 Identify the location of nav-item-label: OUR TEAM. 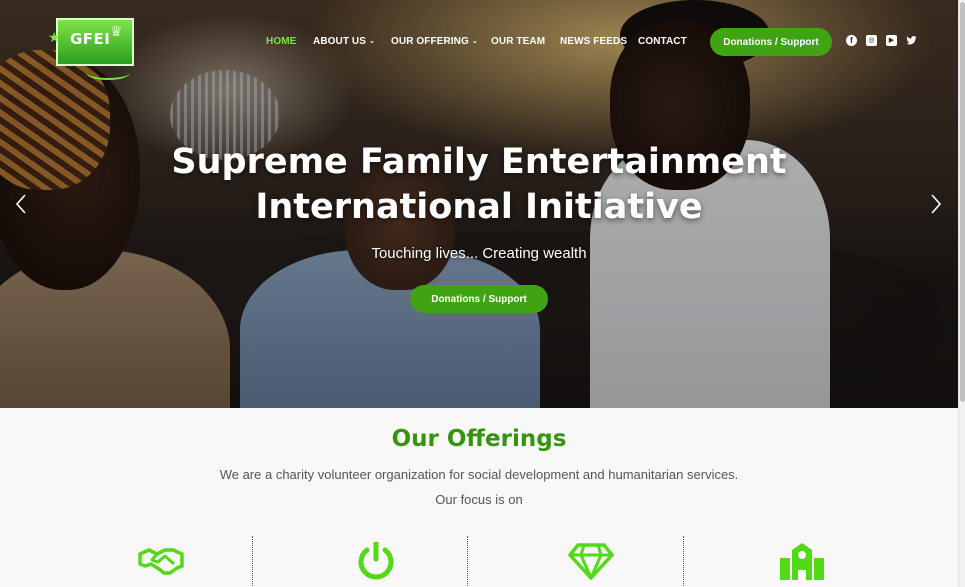
(518, 41).